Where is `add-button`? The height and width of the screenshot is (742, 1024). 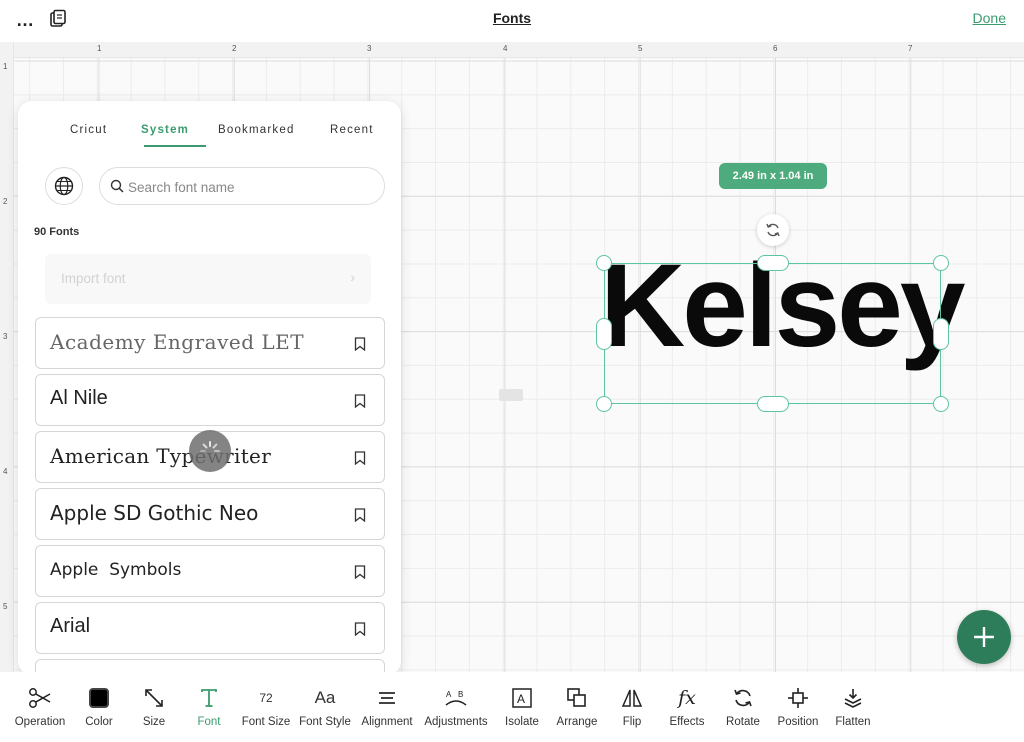 add-button is located at coordinates (984, 637).